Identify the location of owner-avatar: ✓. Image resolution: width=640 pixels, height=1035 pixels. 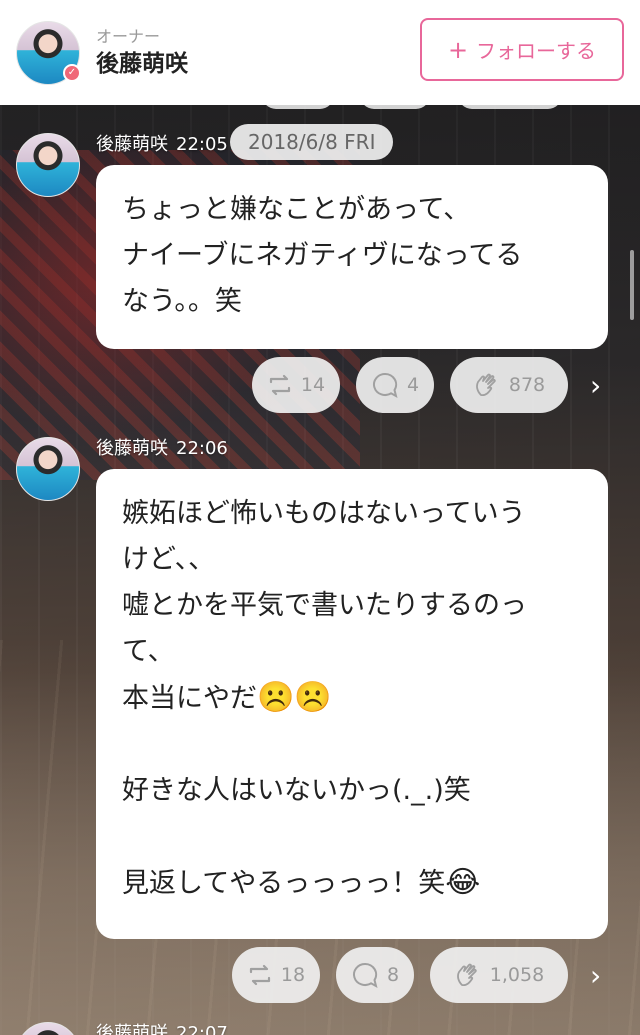
(48, 52).